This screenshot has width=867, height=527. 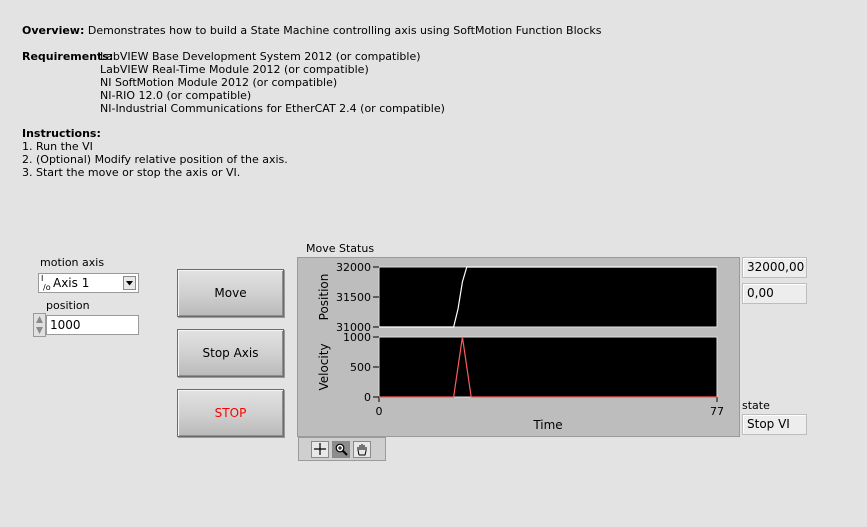 What do you see at coordinates (129, 283) in the screenshot?
I see `dropdown-arrow-icon` at bounding box center [129, 283].